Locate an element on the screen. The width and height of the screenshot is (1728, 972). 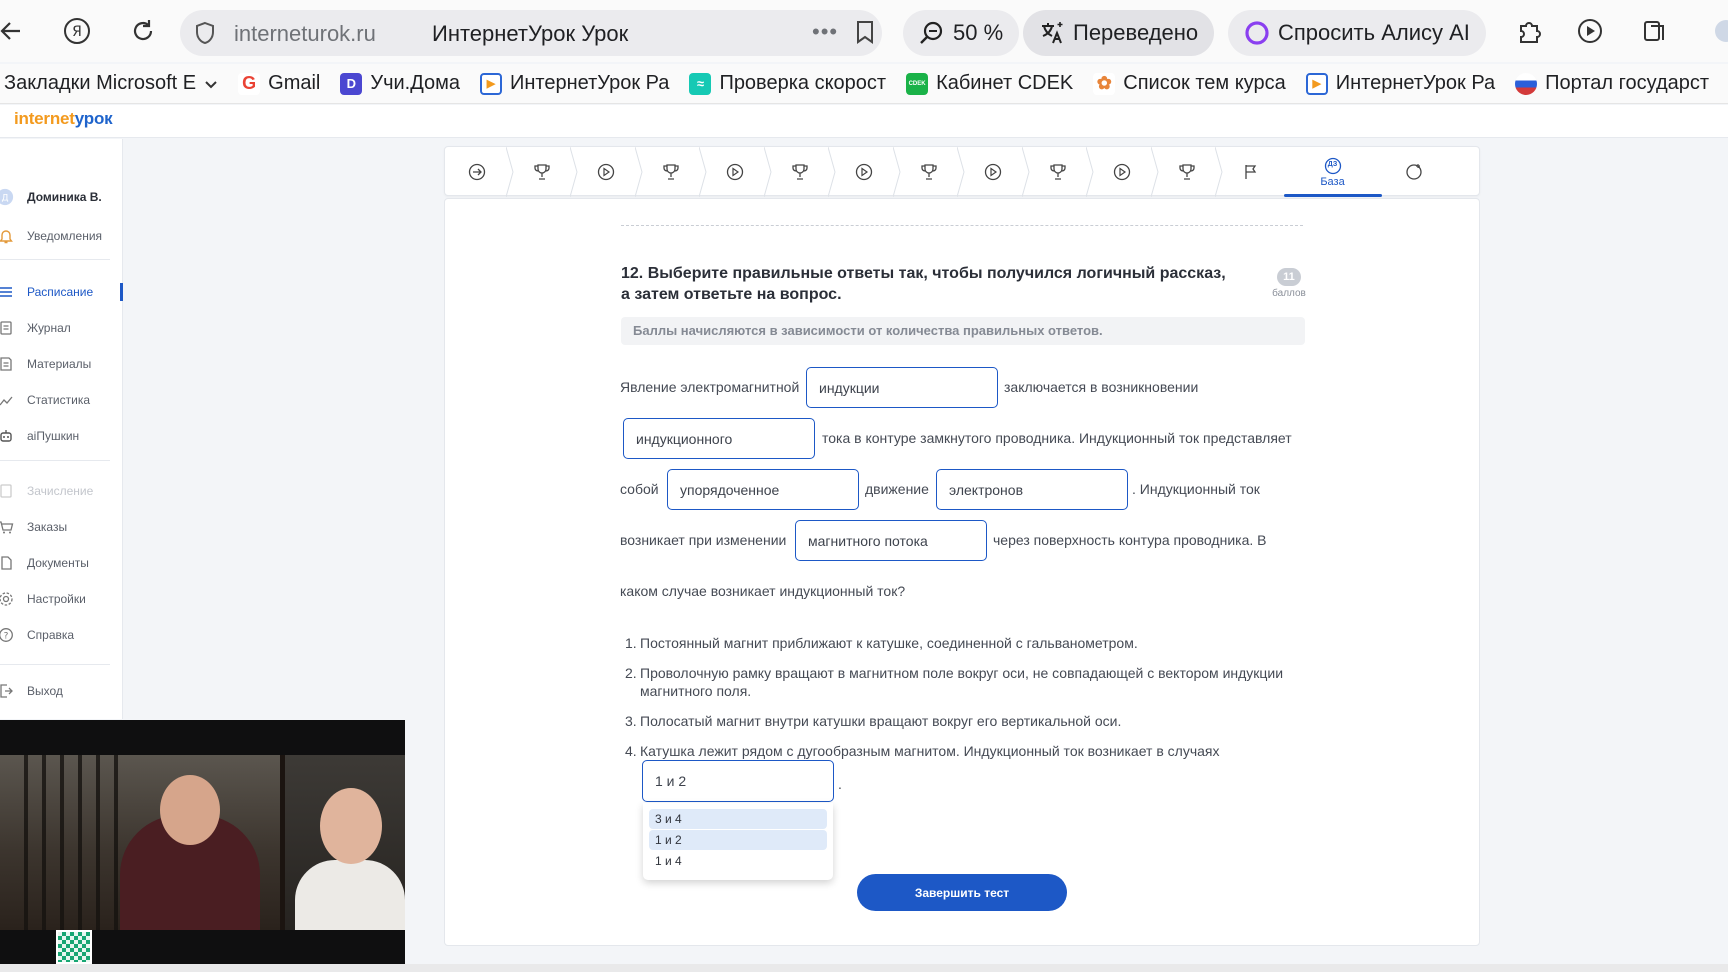
svg-text: Д is located at coordinates (4, 199).